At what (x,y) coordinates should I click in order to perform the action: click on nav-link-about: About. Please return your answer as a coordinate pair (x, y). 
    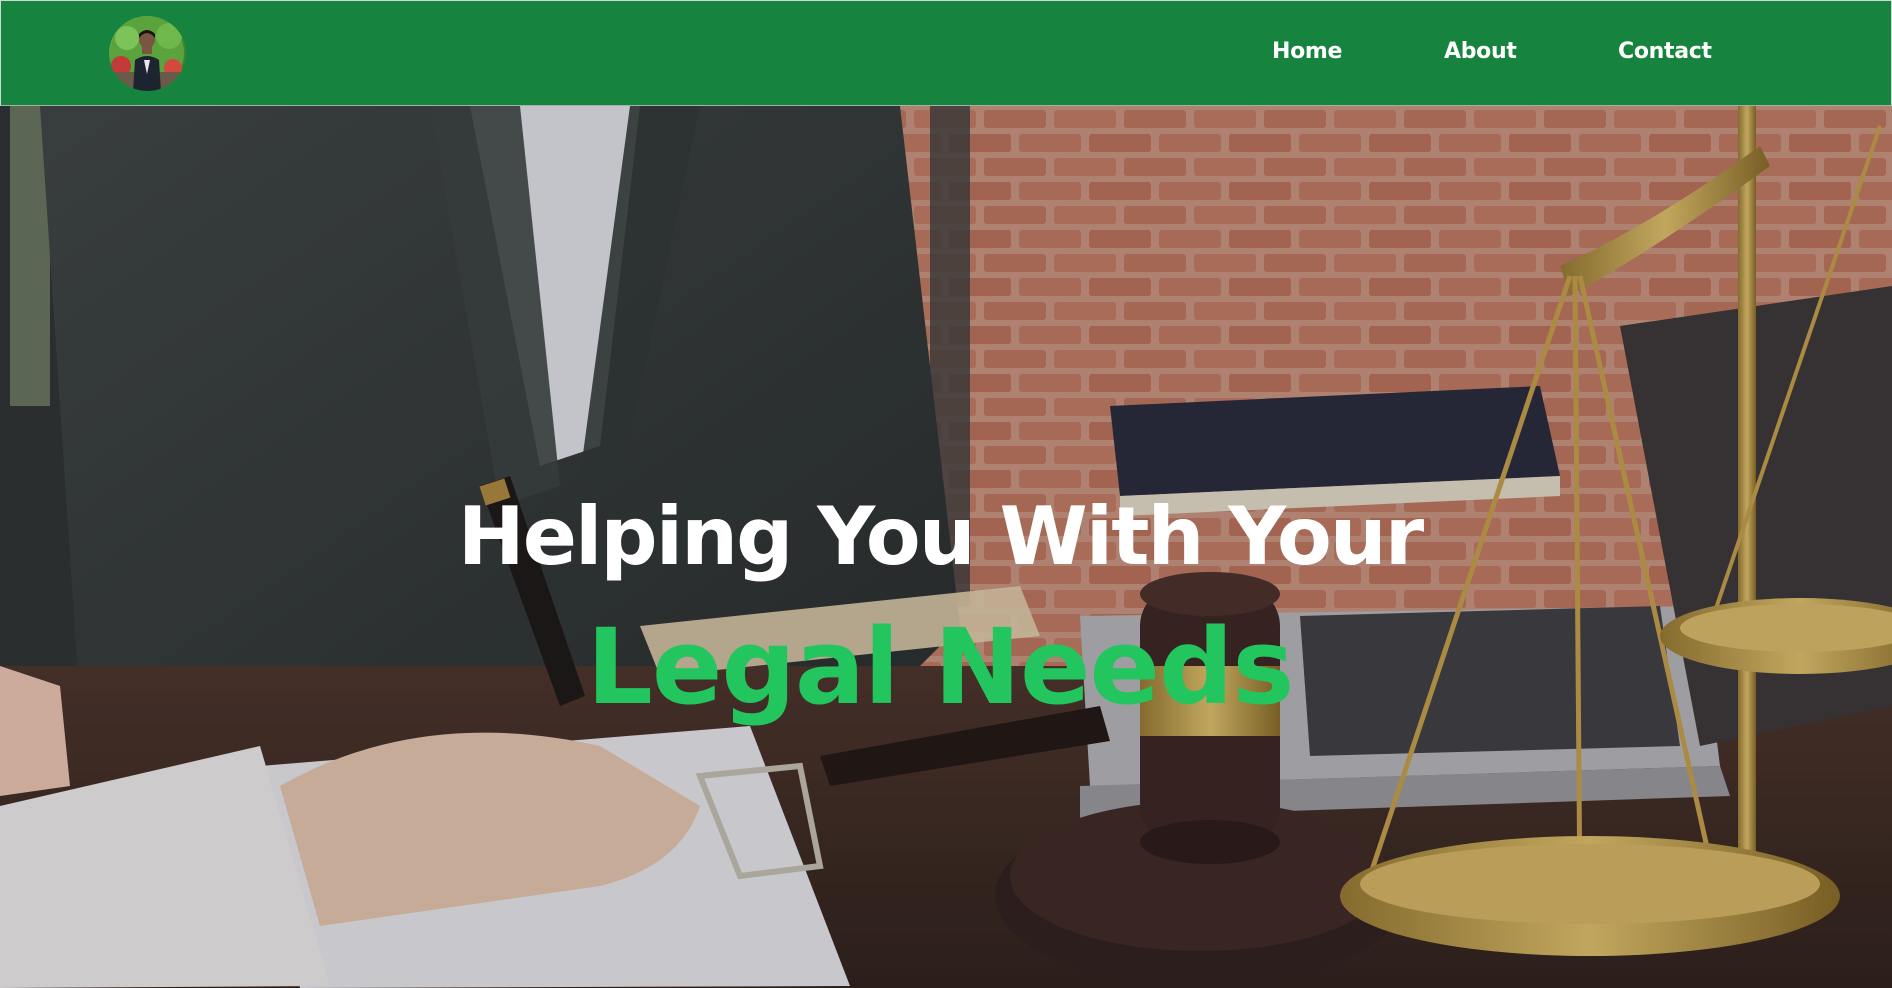
    Looking at the image, I should click on (1480, 51).